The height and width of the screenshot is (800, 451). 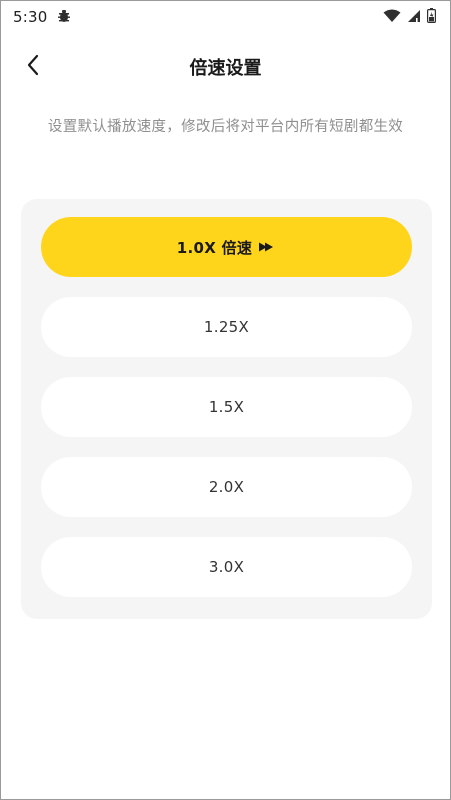 What do you see at coordinates (267, 247) in the screenshot?
I see `speed-playing-icon` at bounding box center [267, 247].